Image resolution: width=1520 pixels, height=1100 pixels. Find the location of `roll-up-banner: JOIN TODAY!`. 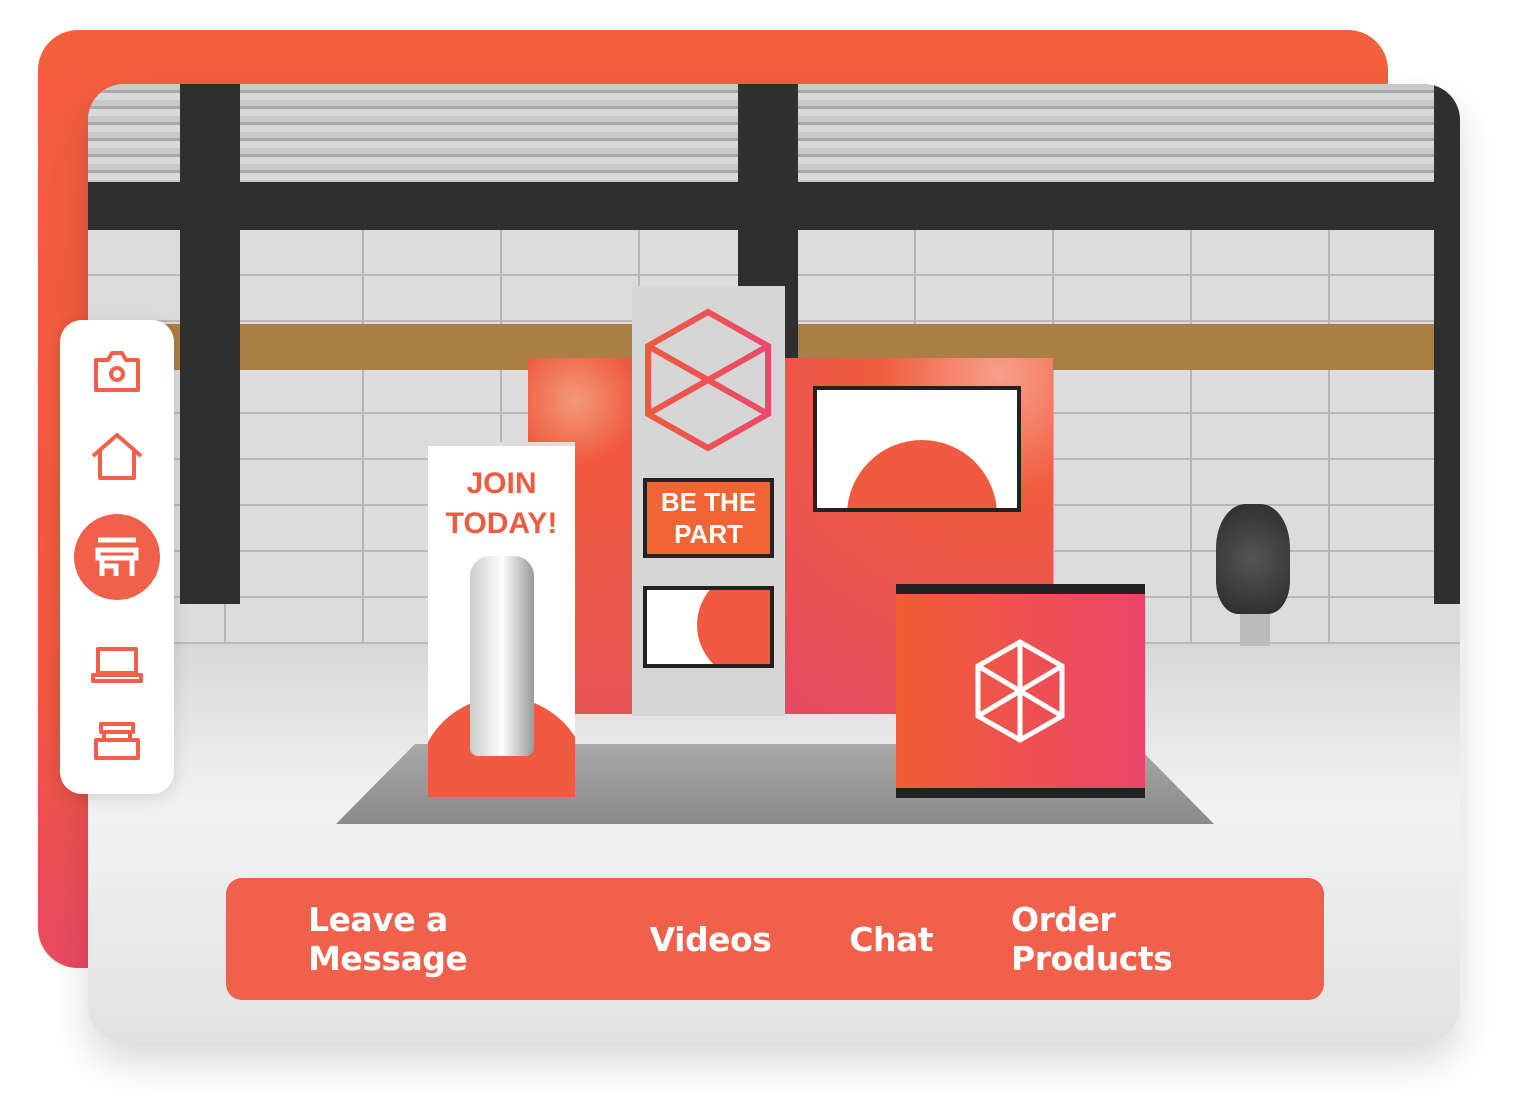

roll-up-banner: JOIN TODAY! is located at coordinates (501, 619).